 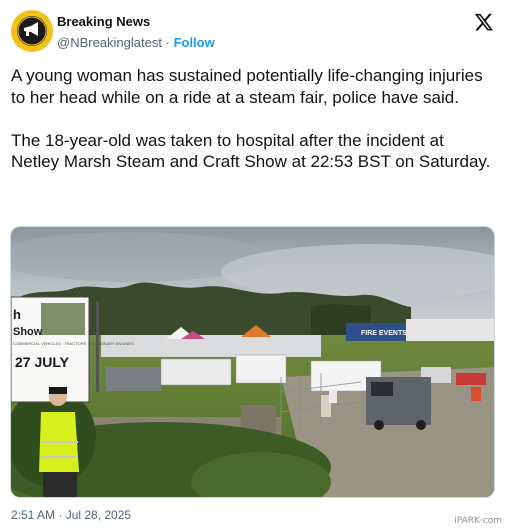 I want to click on timestamp: 2:51 AM · Jul 28, 2025, so click(x=71, y=515).